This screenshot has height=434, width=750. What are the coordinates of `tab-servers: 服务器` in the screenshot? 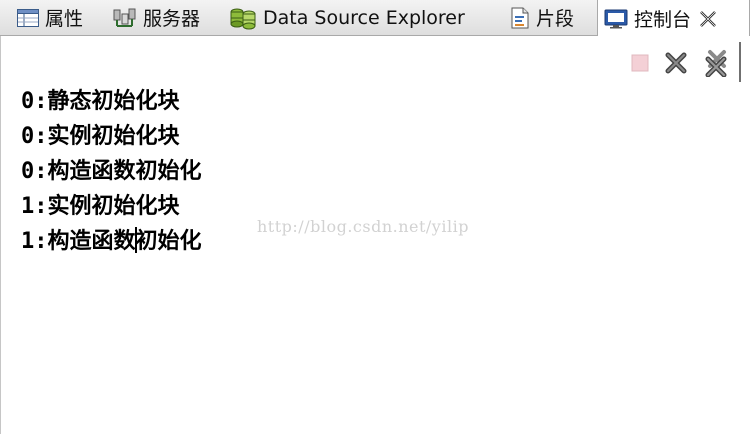 It's located at (156, 17).